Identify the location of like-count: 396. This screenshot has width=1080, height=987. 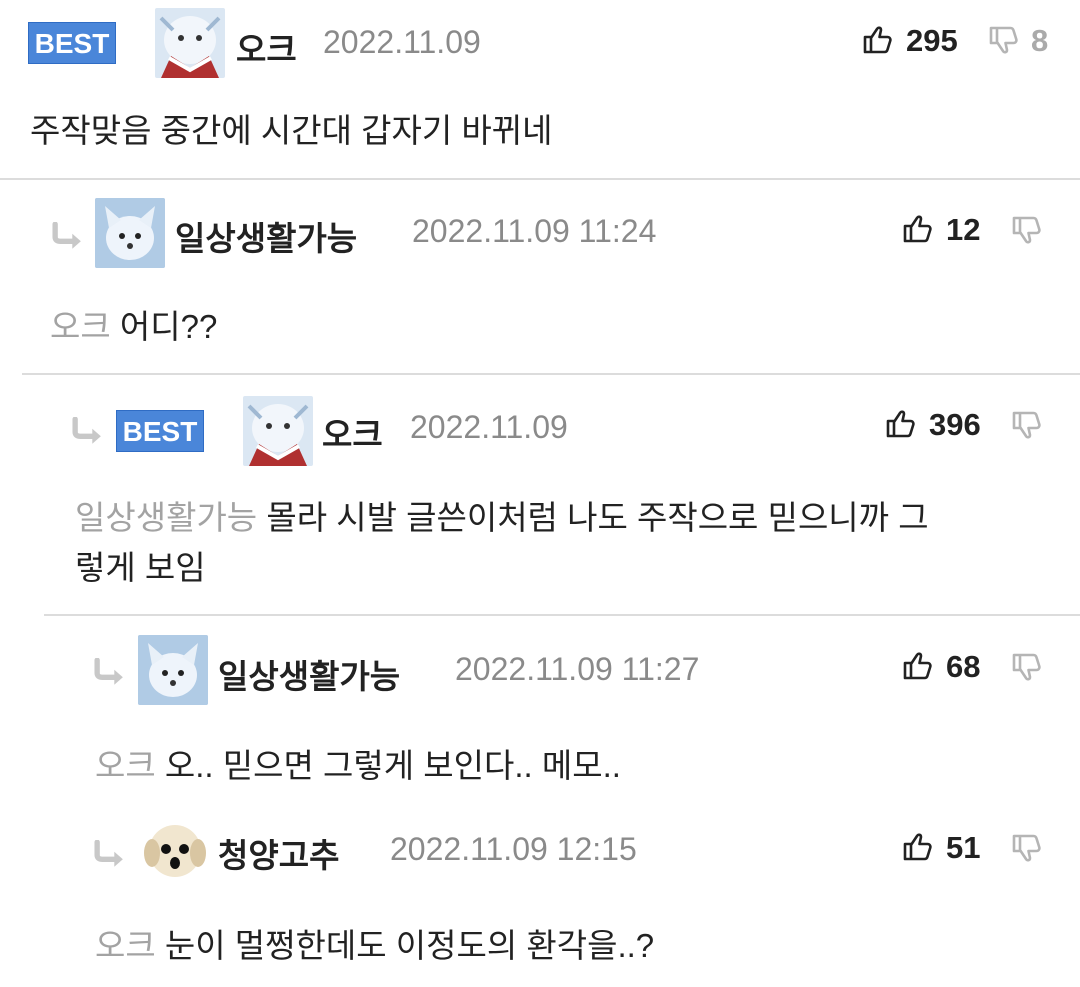
(955, 424).